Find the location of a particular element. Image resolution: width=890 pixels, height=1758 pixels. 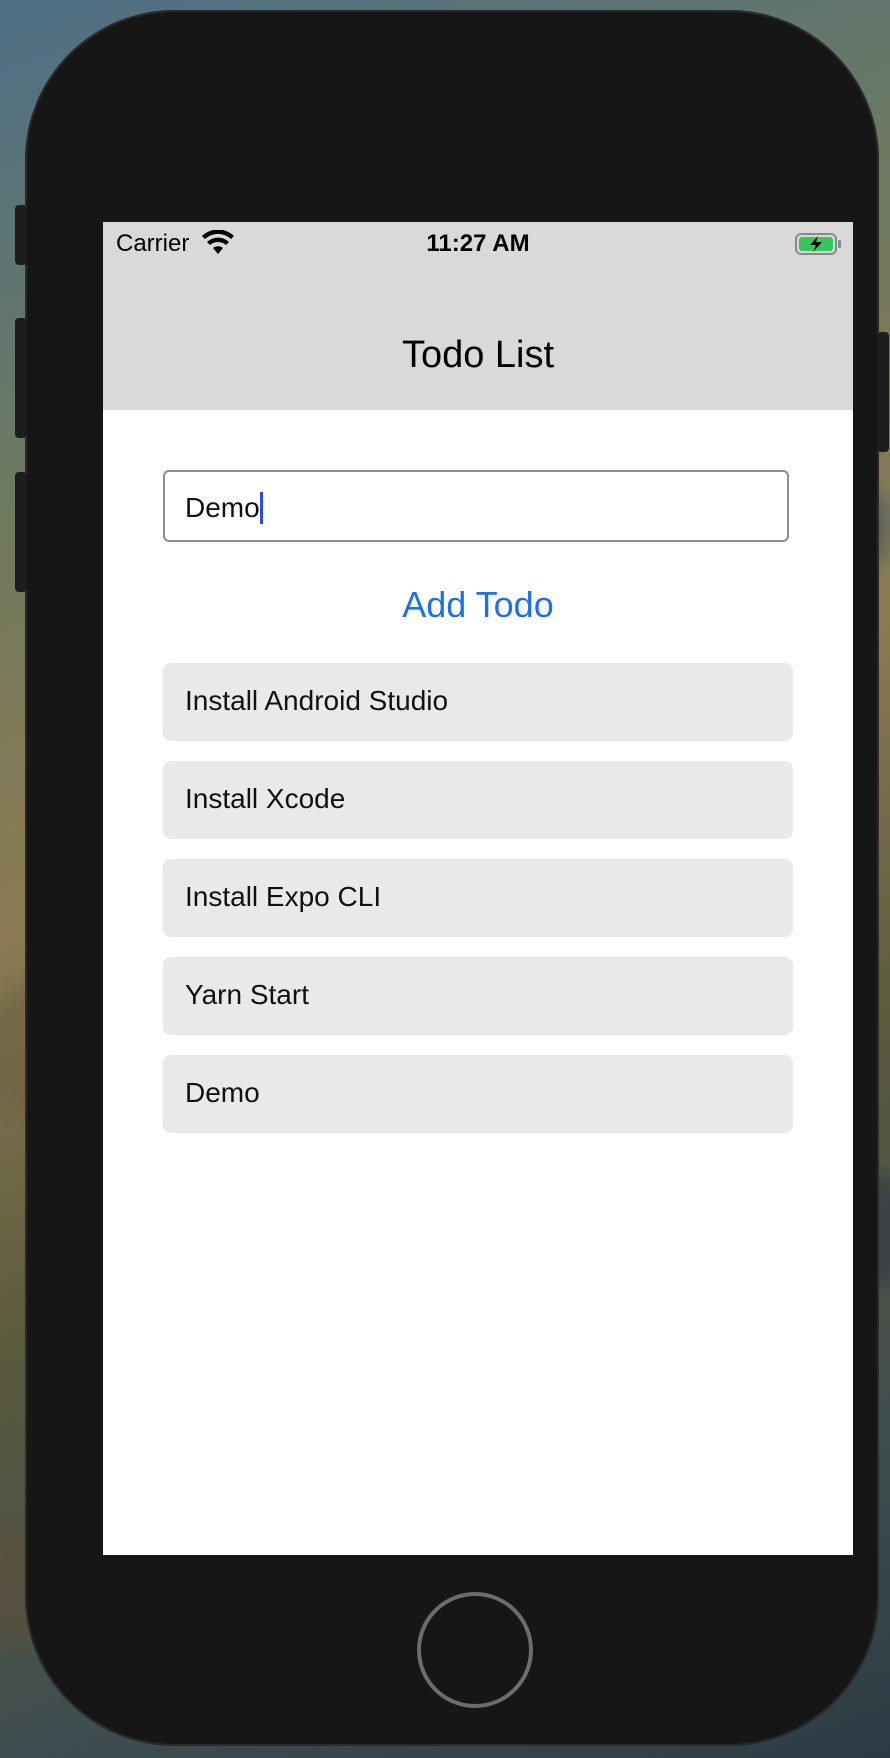

power-button is located at coordinates (883, 392).